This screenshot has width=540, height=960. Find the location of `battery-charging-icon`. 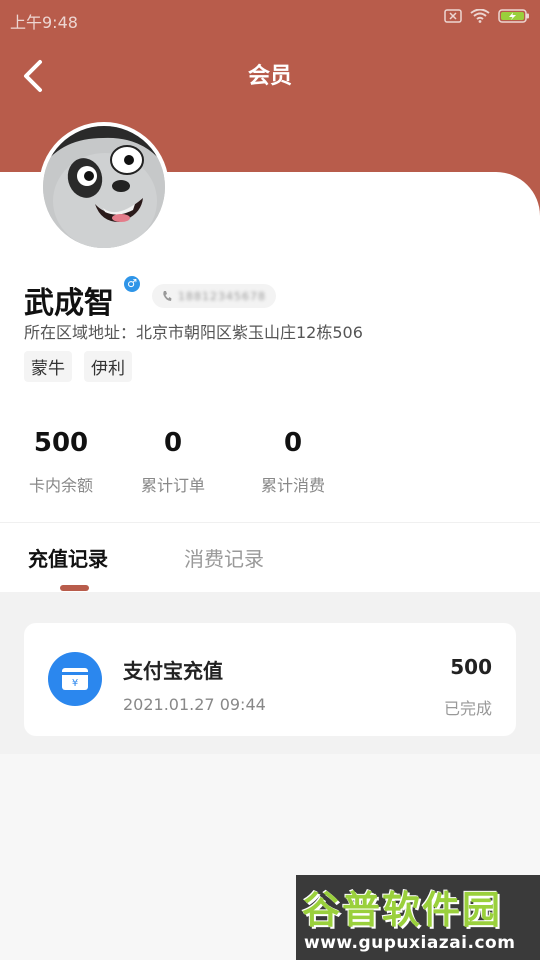

battery-charging-icon is located at coordinates (513, 16).